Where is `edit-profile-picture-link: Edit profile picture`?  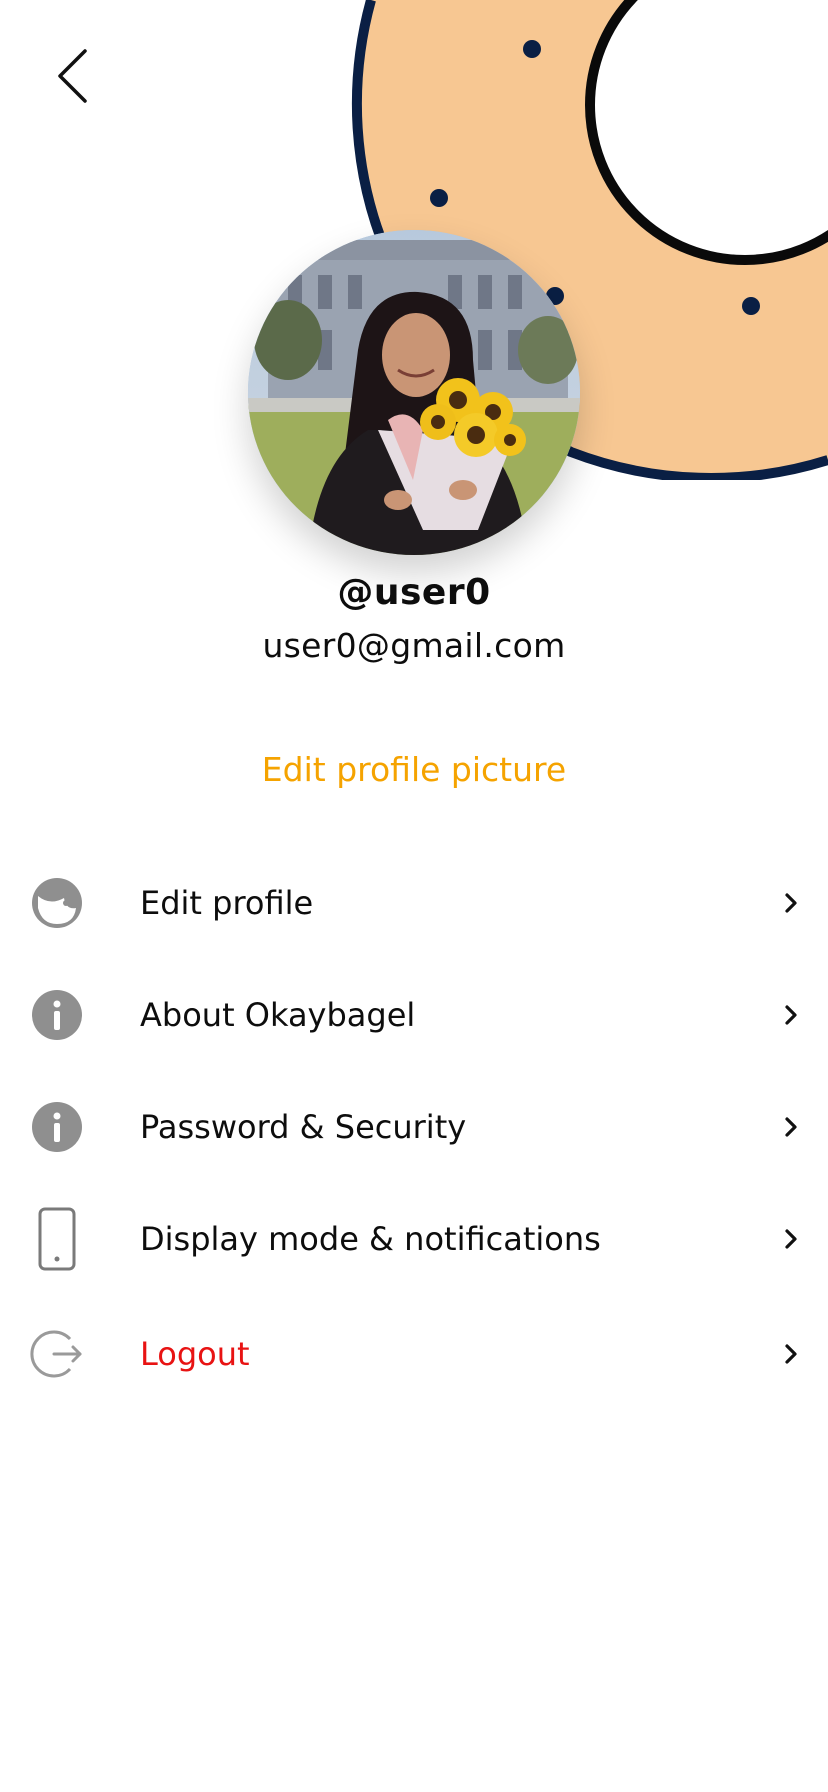 edit-profile-picture-link: Edit profile picture is located at coordinates (414, 769).